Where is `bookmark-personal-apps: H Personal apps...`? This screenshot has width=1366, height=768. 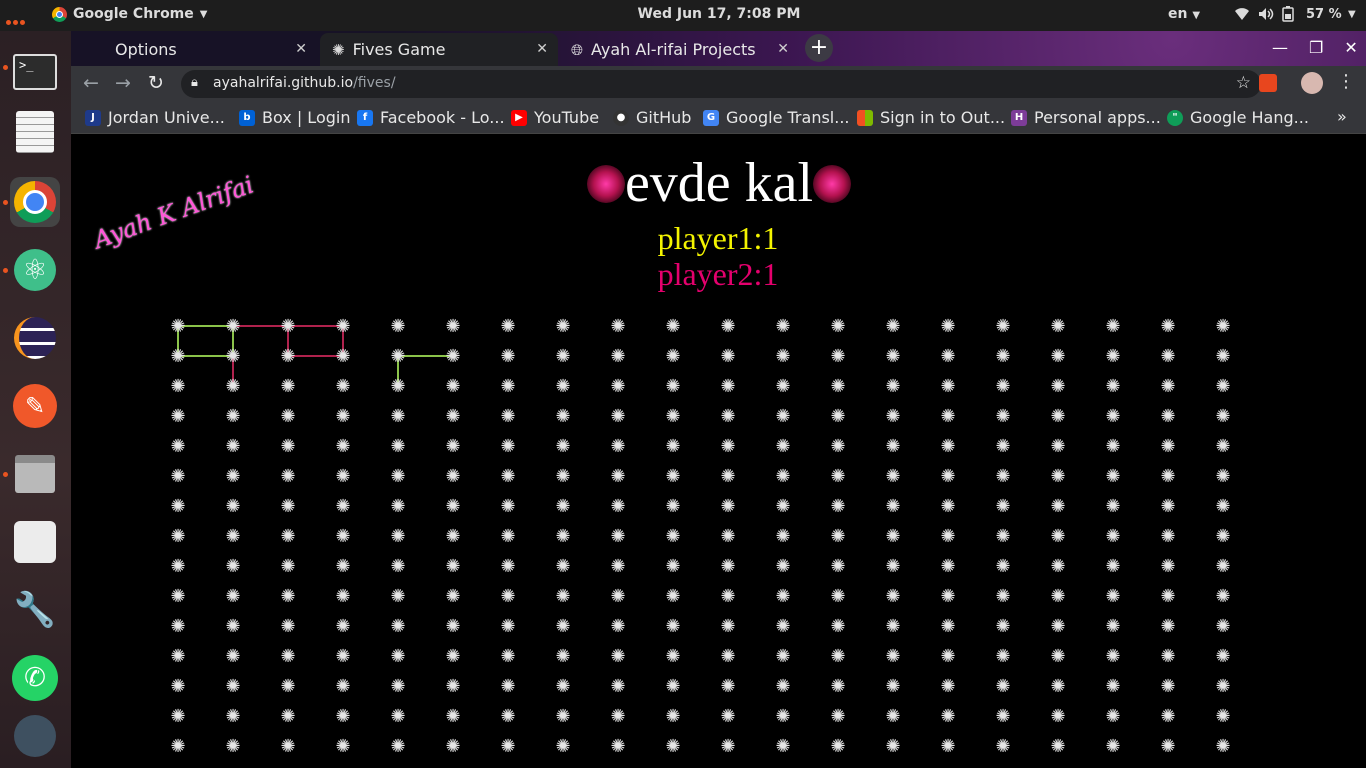
bookmark-personal-apps: H Personal apps... is located at coordinates (1086, 117).